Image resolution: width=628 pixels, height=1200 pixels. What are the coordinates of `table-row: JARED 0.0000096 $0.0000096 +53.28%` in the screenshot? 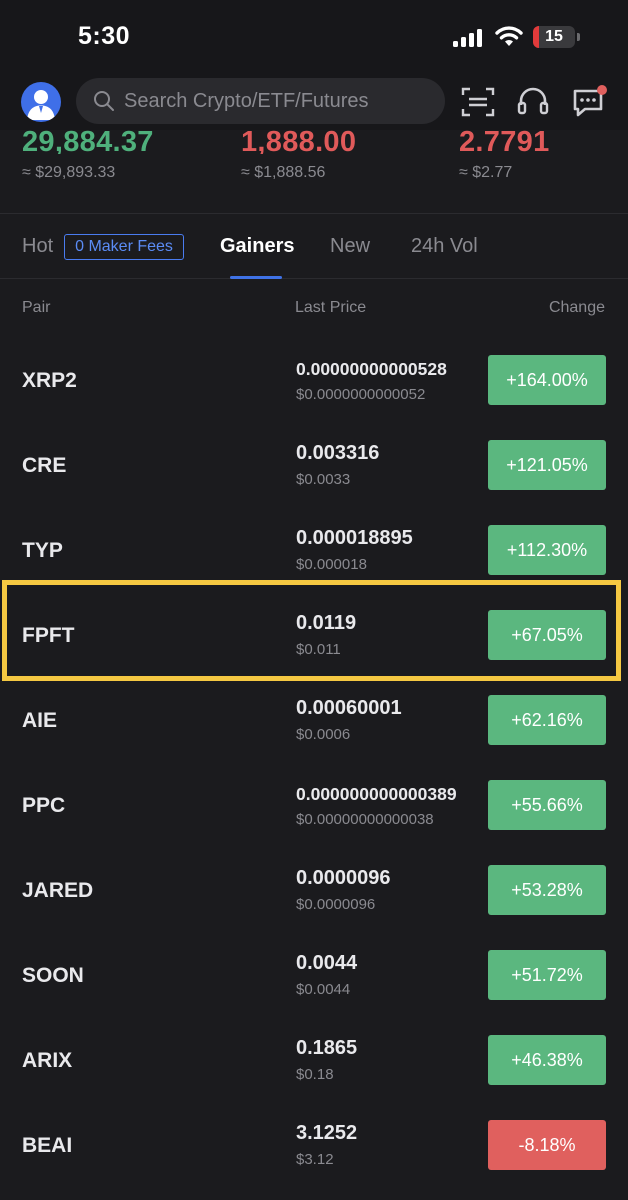 It's located at (314, 892).